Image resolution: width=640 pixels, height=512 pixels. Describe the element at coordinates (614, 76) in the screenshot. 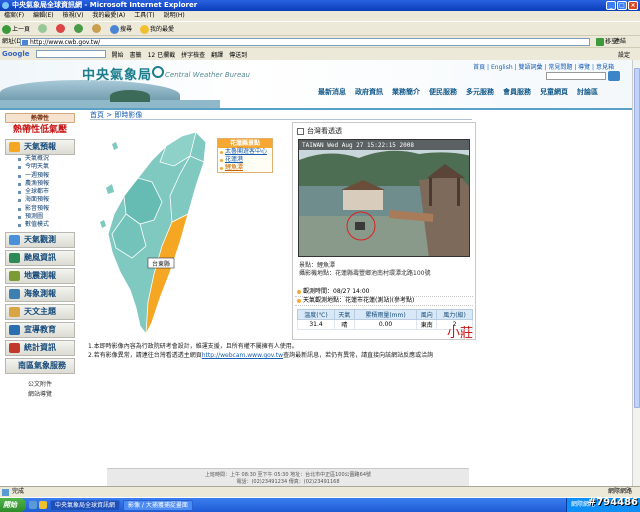

I see `site-search-button` at that location.